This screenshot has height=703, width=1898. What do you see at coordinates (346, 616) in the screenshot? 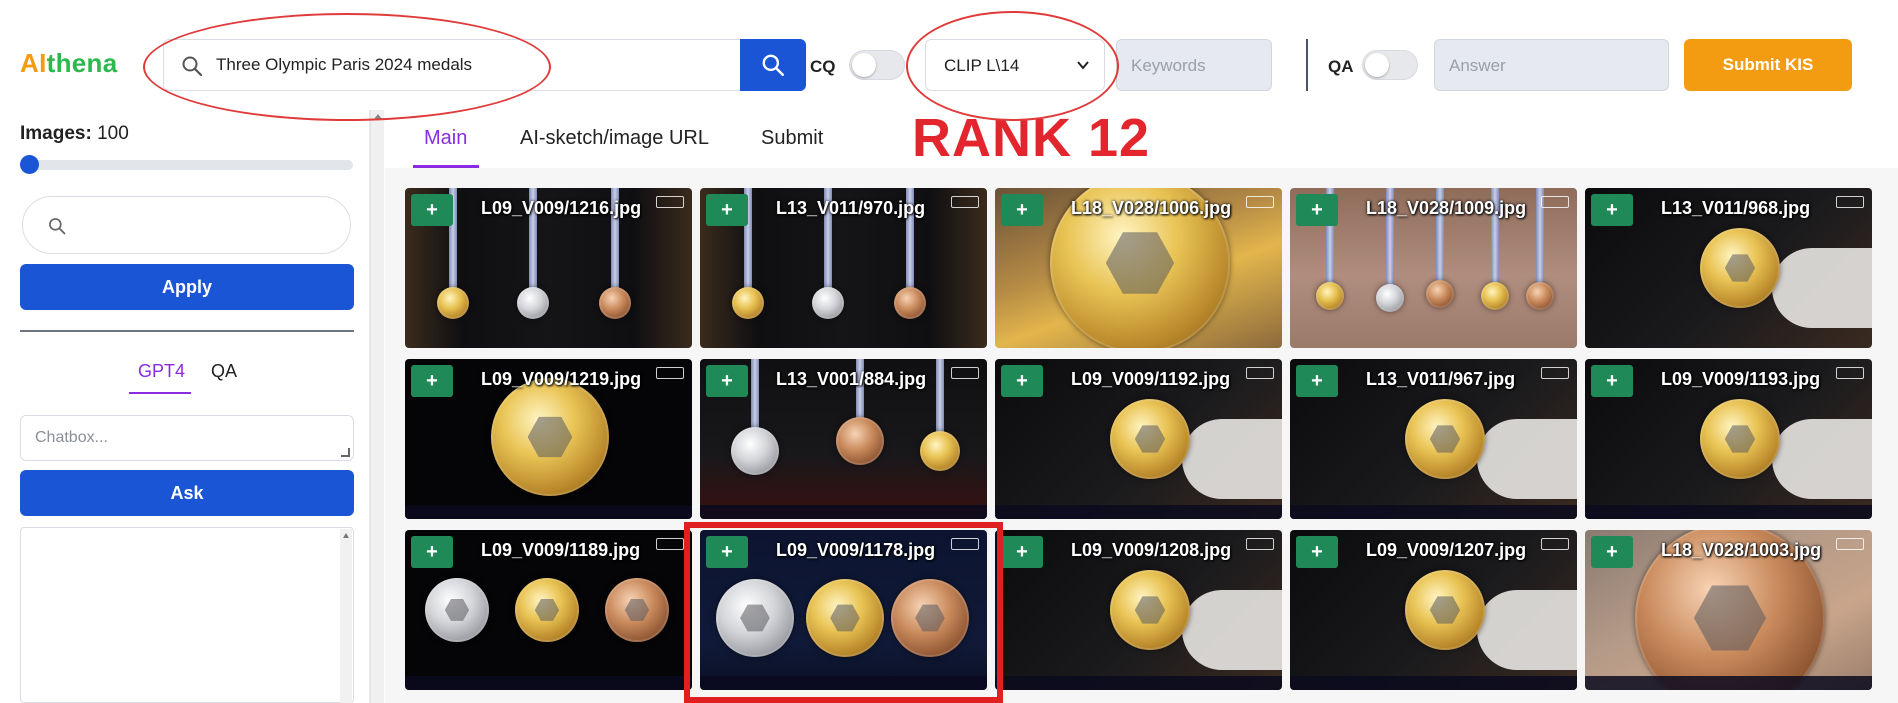
I see `scrollbar` at bounding box center [346, 616].